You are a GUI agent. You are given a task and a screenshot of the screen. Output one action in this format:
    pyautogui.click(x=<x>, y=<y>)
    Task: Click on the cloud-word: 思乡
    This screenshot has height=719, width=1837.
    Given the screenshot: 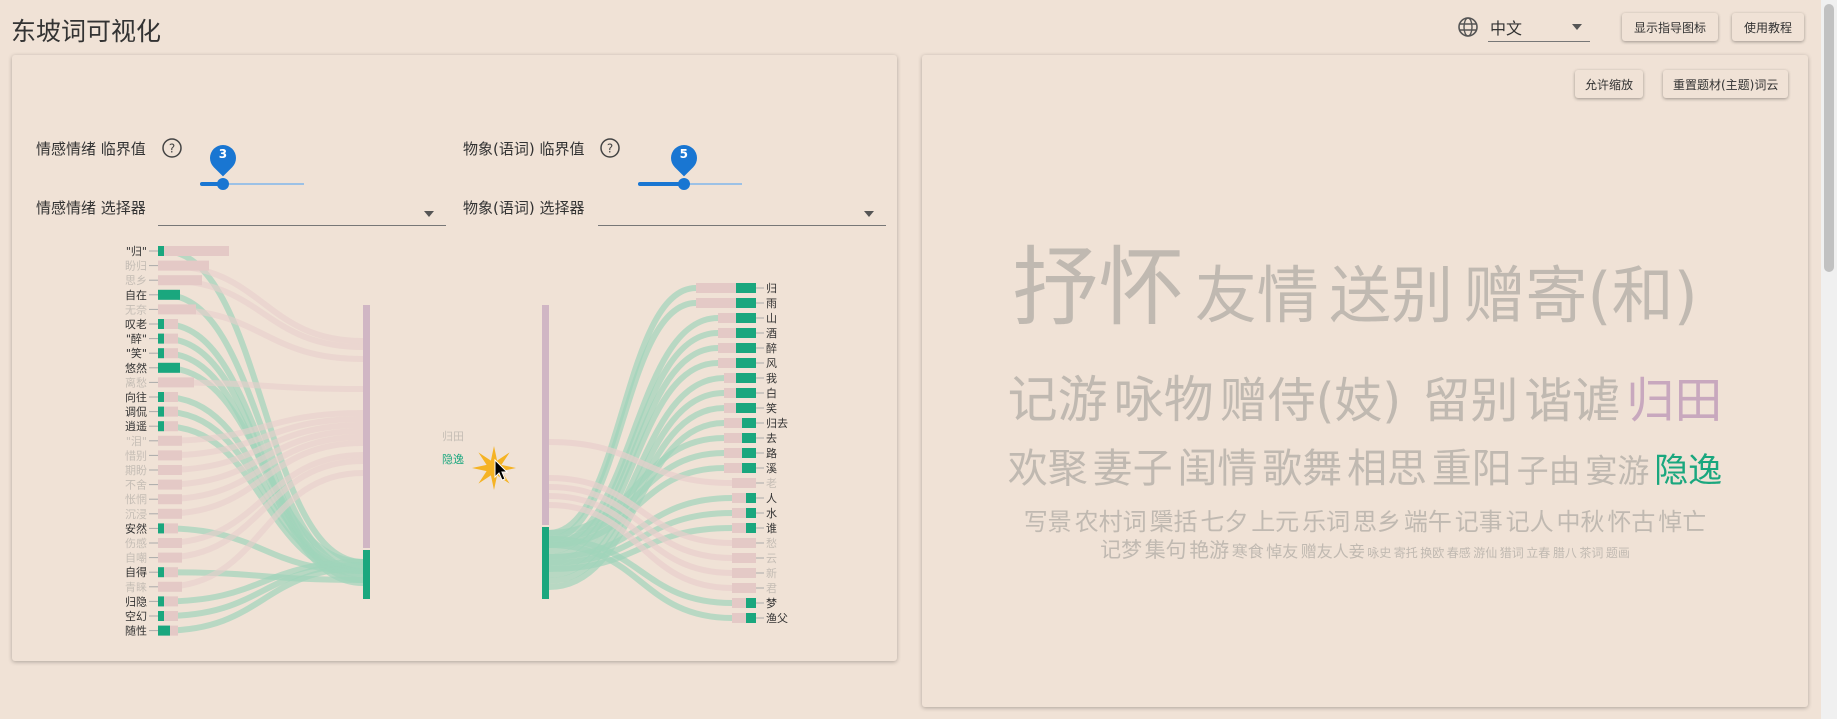 What is the action you would take?
    pyautogui.click(x=1377, y=522)
    